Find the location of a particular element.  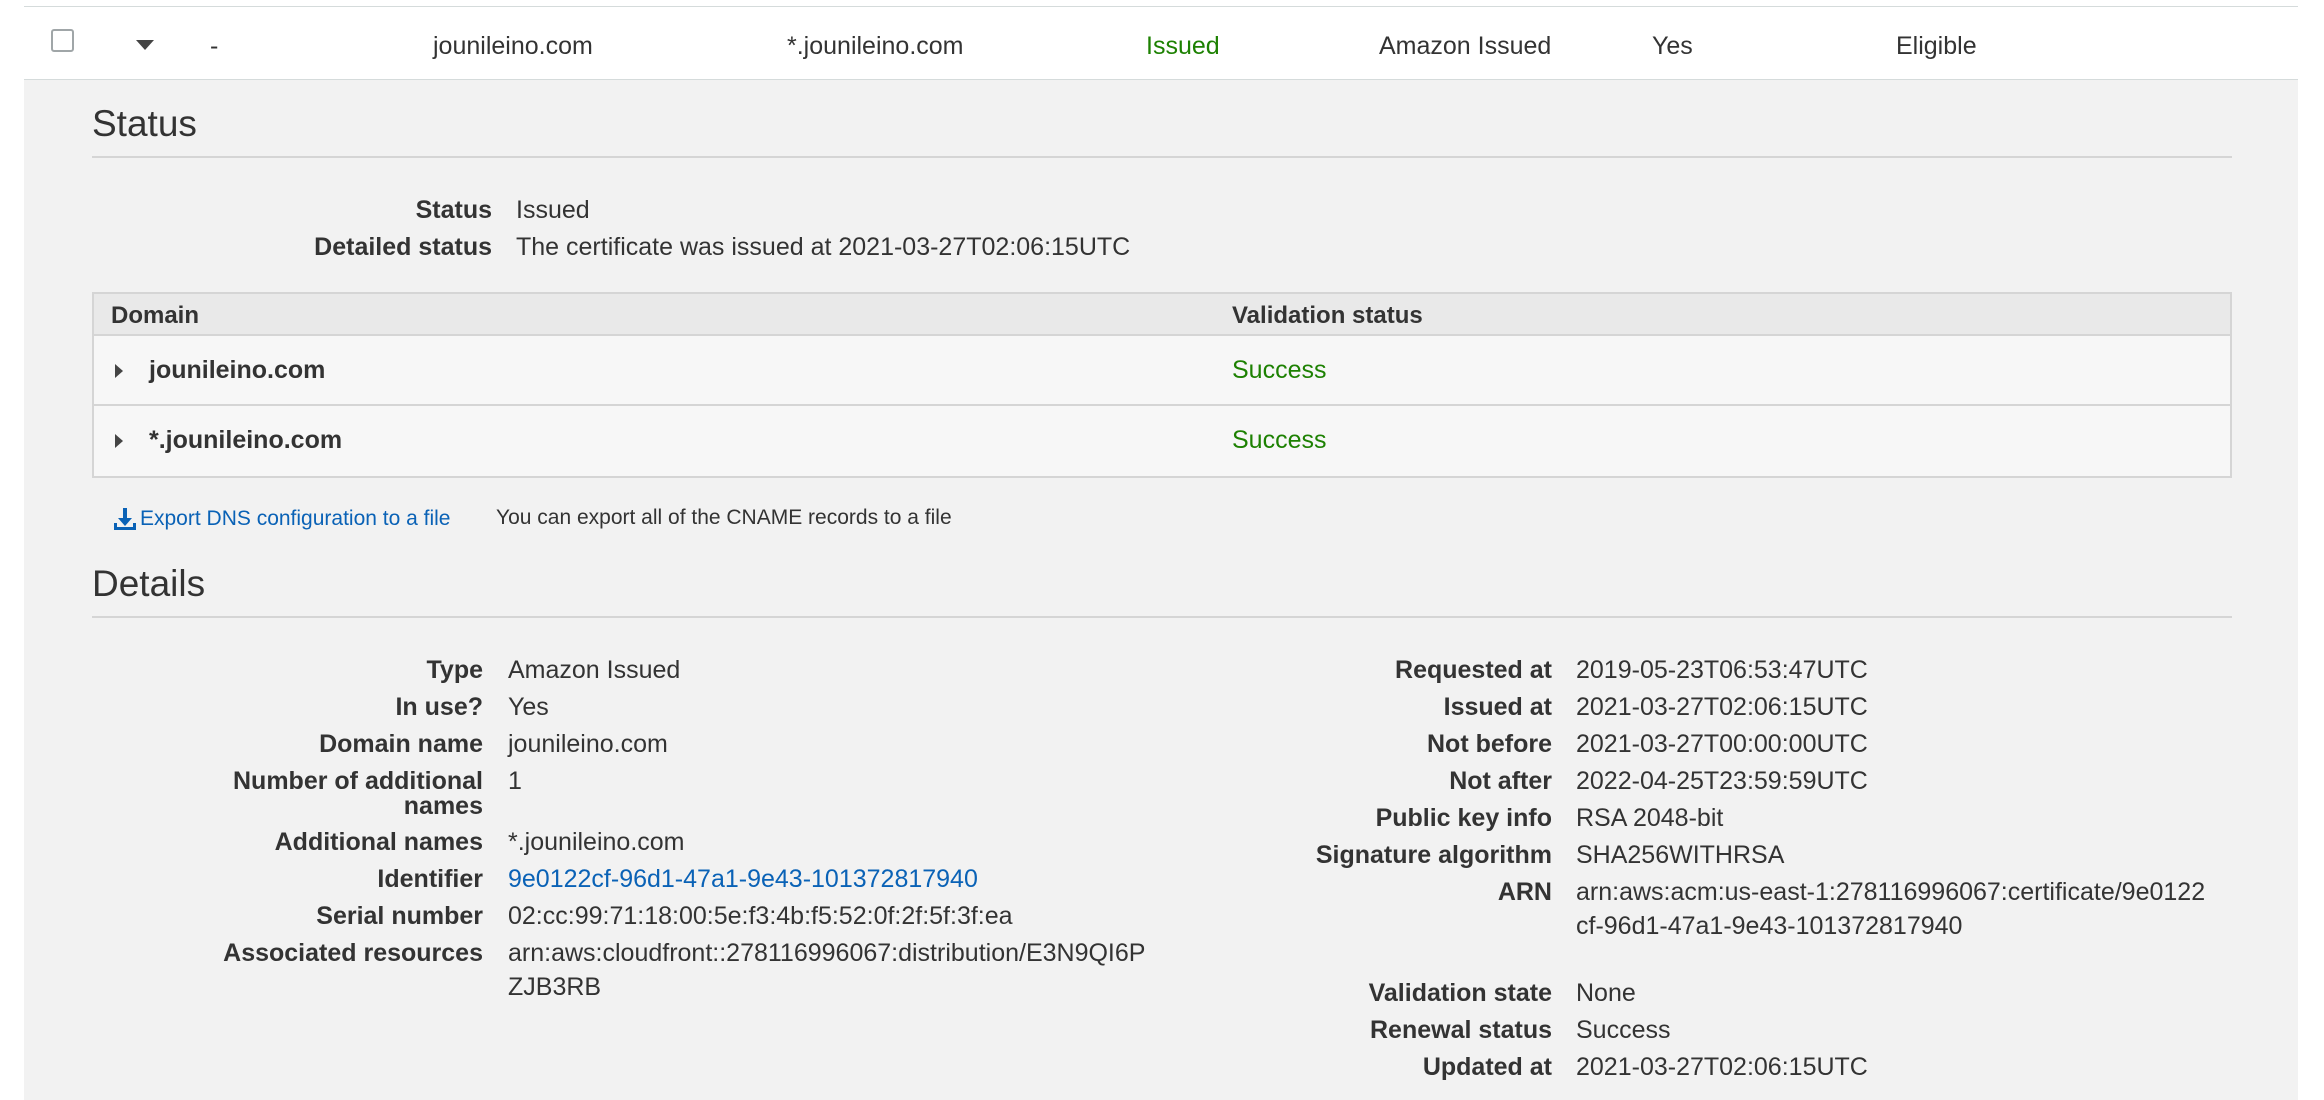

in-use-value: Yes is located at coordinates (528, 707).